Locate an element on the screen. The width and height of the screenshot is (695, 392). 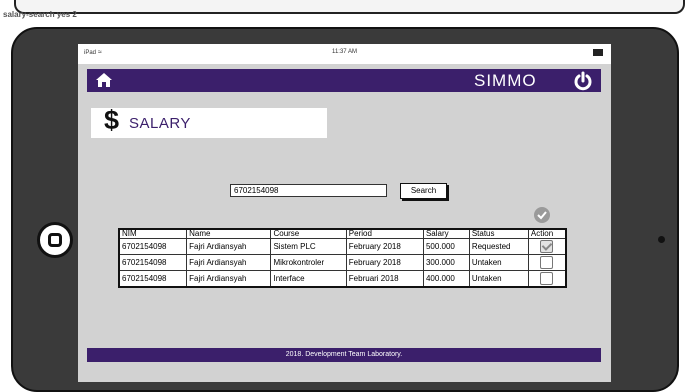
ios-status-bar: iPad ≈ 11:37 AM is located at coordinates (344, 54).